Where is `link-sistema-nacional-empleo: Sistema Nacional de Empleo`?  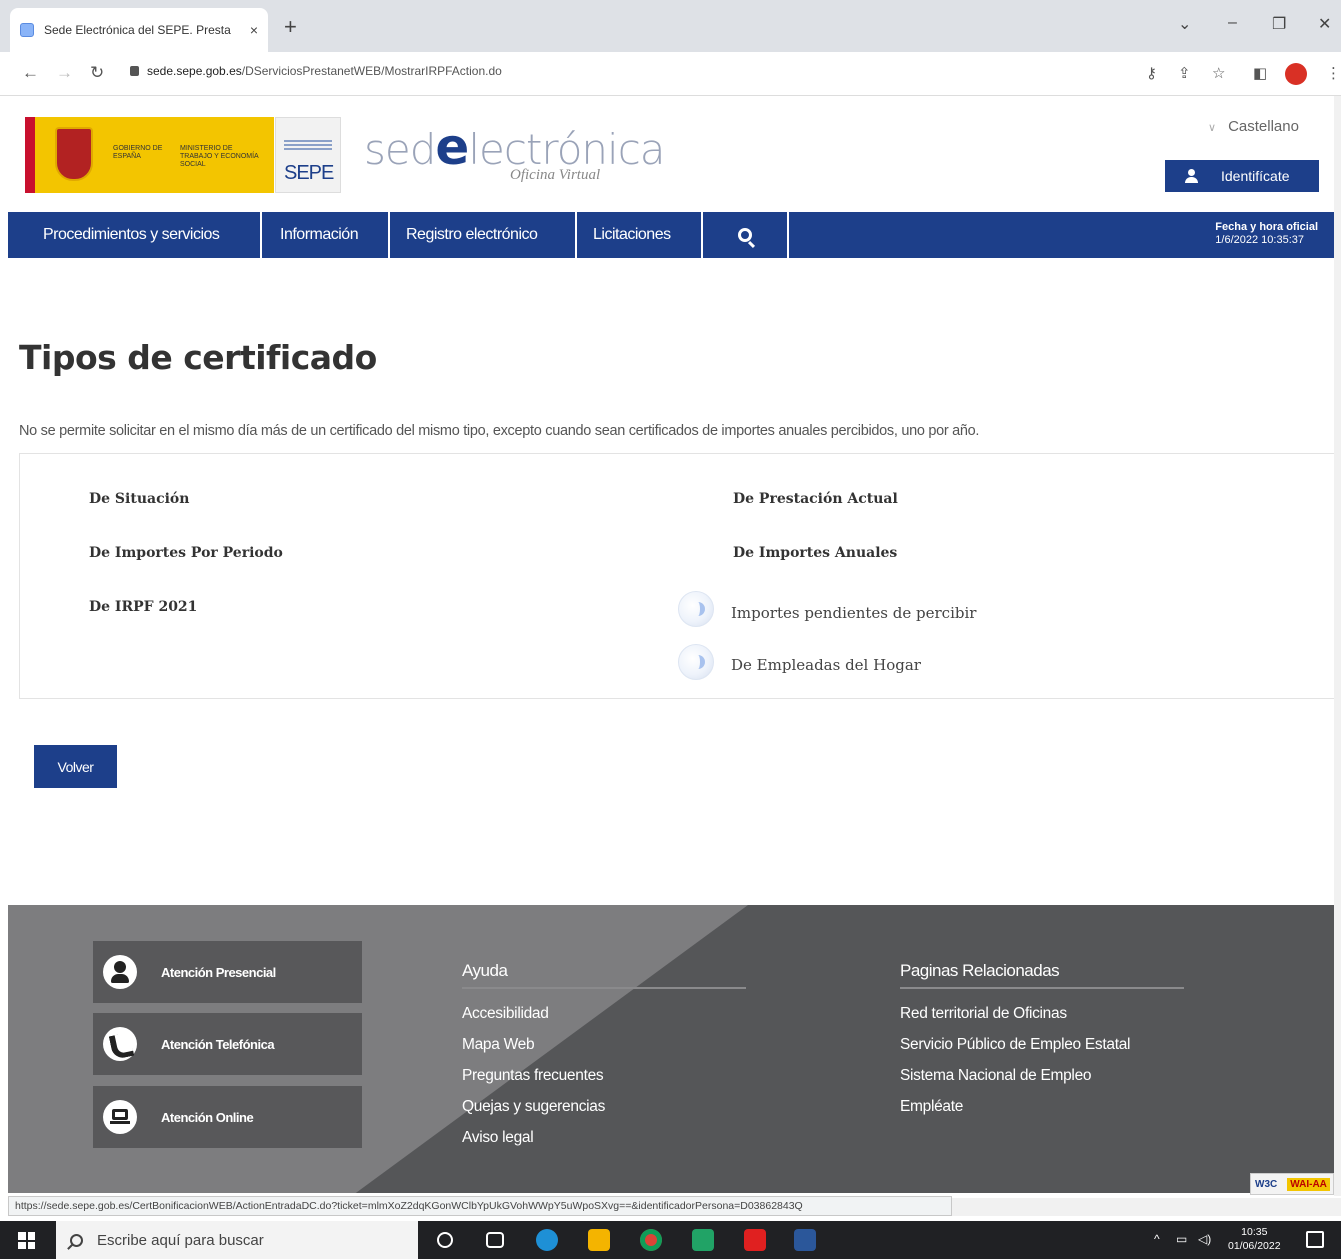 link-sistema-nacional-empleo: Sistema Nacional de Empleo is located at coordinates (996, 1076).